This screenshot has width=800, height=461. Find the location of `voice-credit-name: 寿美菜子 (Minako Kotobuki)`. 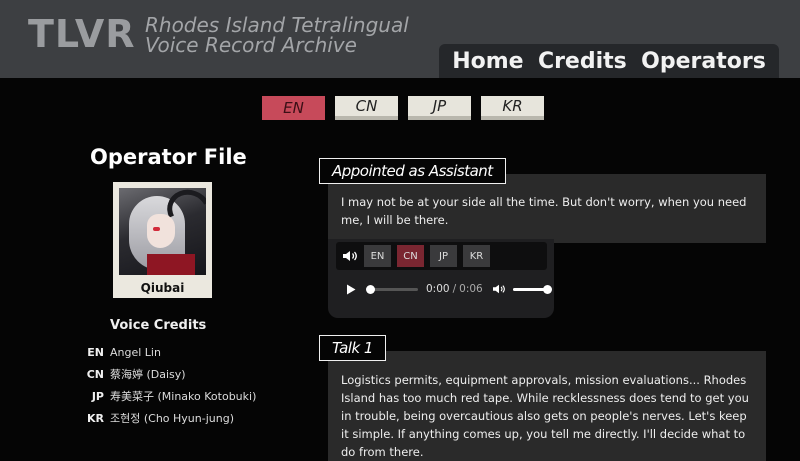

voice-credit-name: 寿美菜子 (Minako Kotobuki) is located at coordinates (183, 396).